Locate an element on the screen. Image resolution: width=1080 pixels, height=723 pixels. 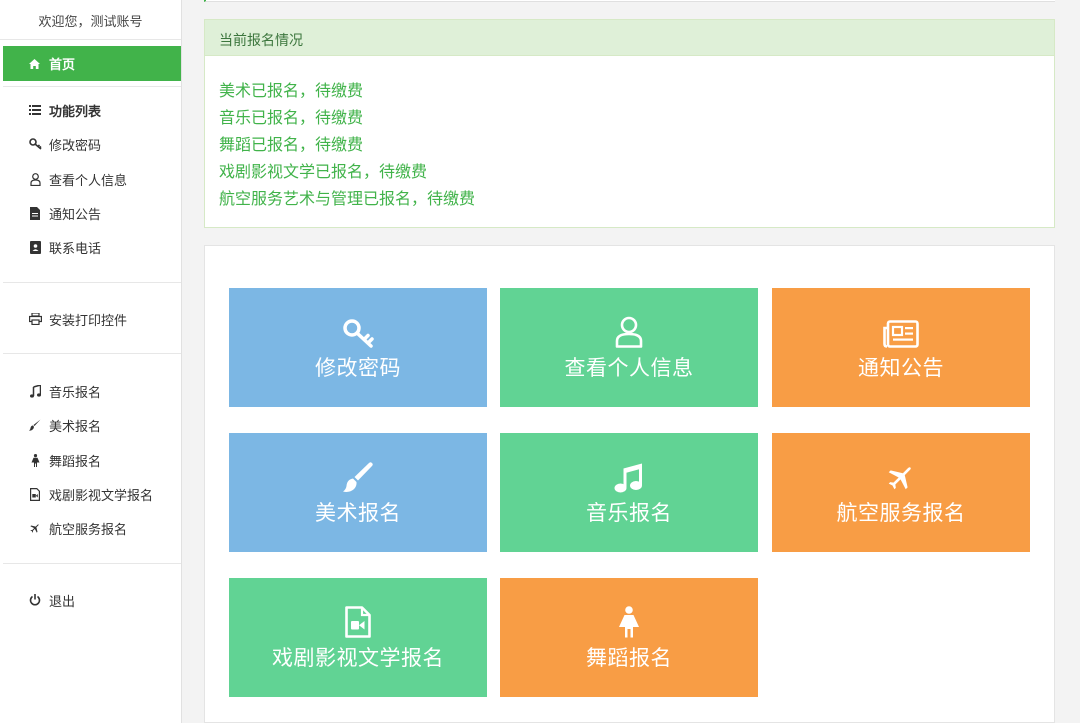
function-list-label: 功能列表 is located at coordinates (75, 112).